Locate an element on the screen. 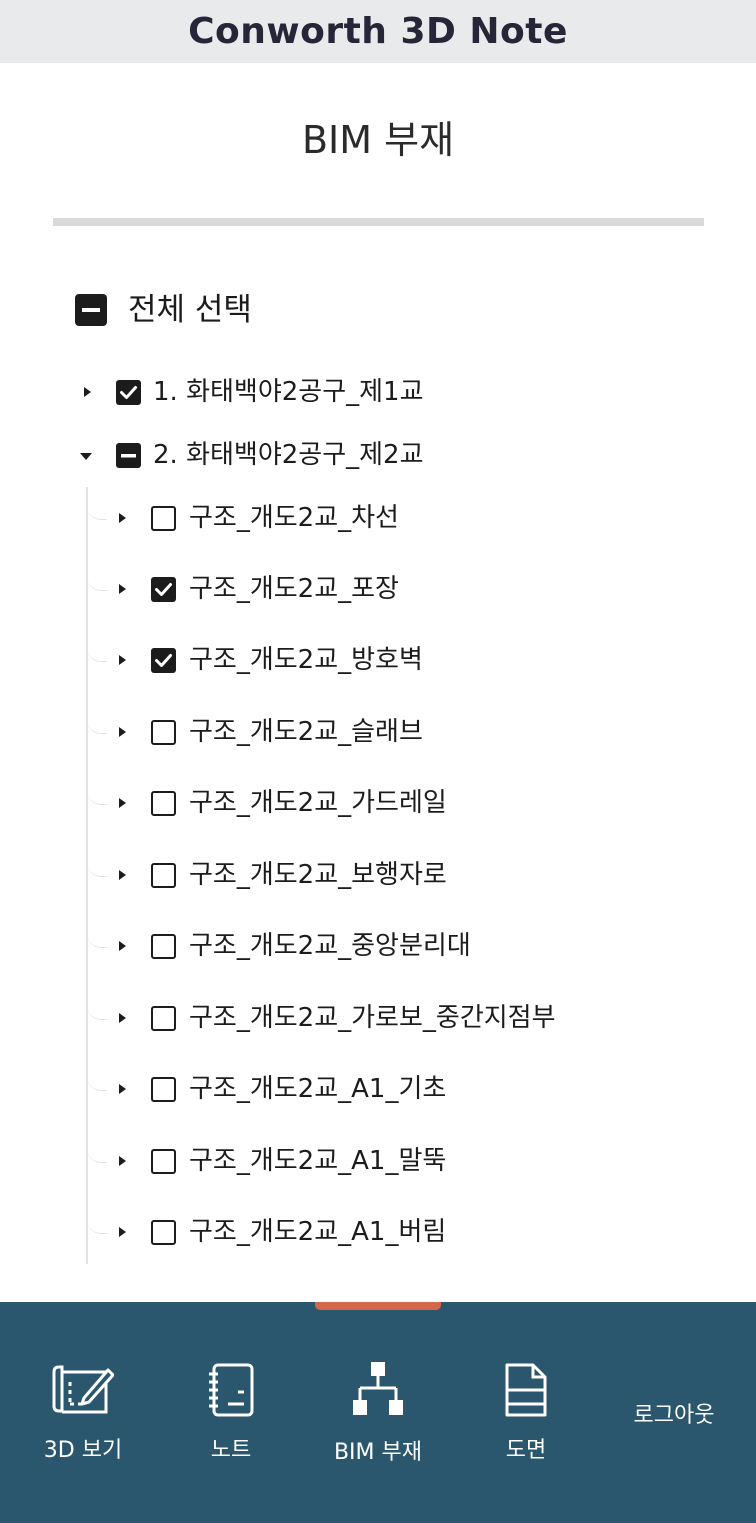 The height and width of the screenshot is (1523, 756). child-label: 구조_개도2교_보행자로 is located at coordinates (318, 875).